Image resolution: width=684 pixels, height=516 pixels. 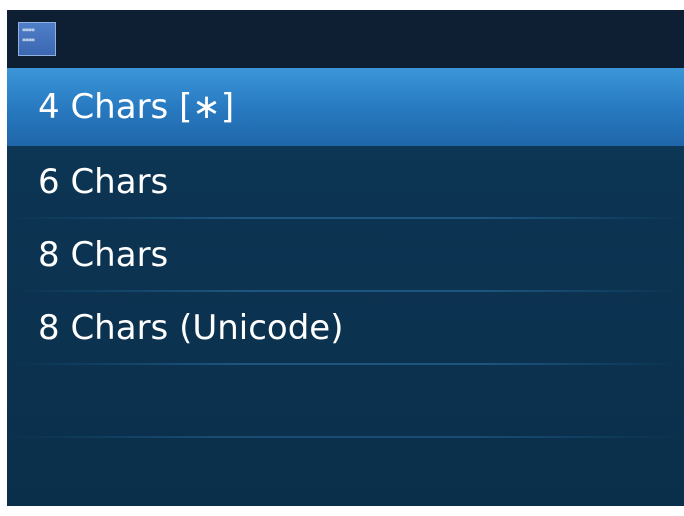 I want to click on password-stars-icon: **** ****, so click(x=37, y=39).